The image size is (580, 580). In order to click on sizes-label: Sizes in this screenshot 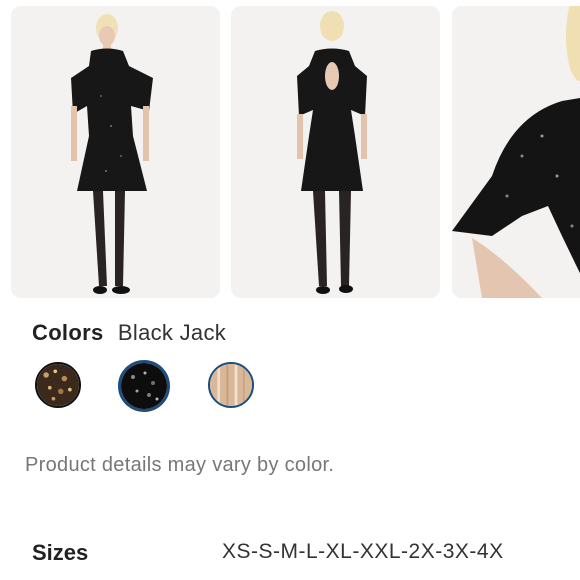, I will do `click(60, 552)`.